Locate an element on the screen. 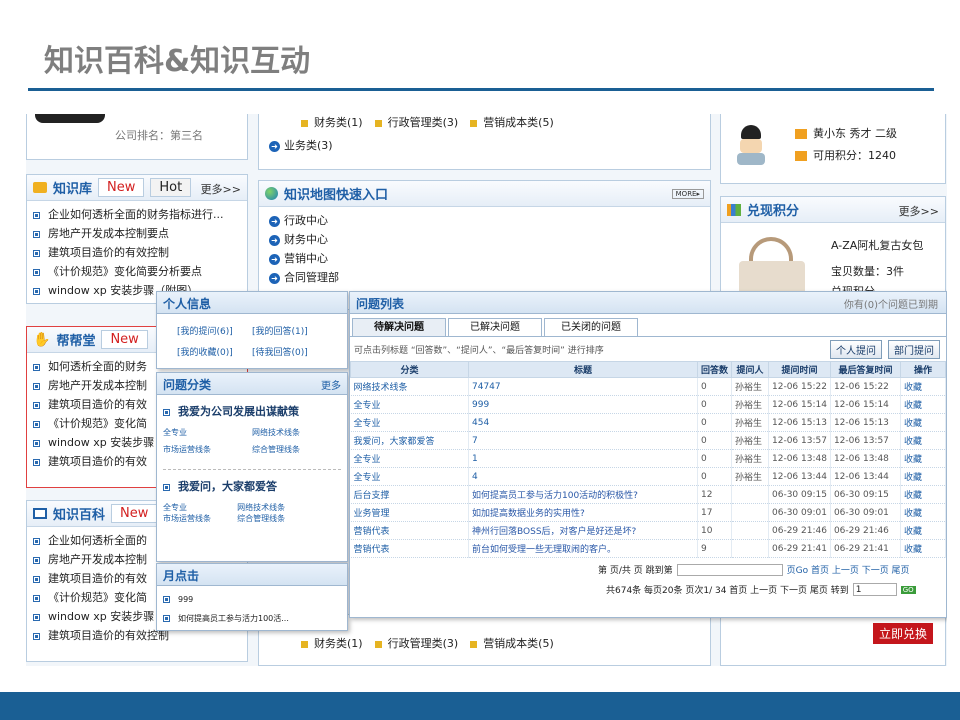 The image size is (960, 720). col-last-reply: 最后答复时间 is located at coordinates (865, 369).